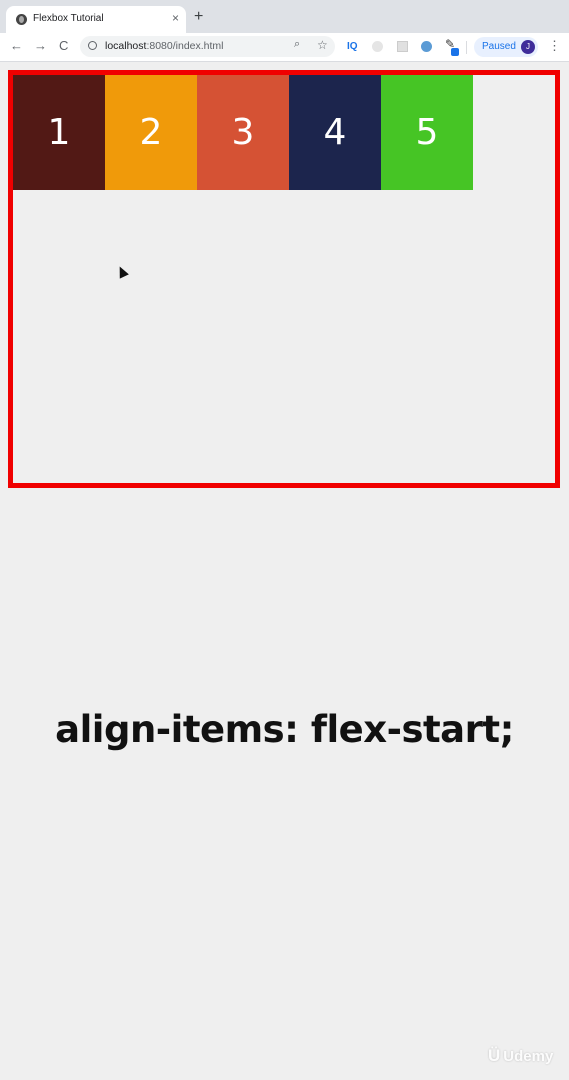 This screenshot has height=1080, width=569. What do you see at coordinates (494, 1055) in the screenshot?
I see `udemy-logo-icon: Ü` at bounding box center [494, 1055].